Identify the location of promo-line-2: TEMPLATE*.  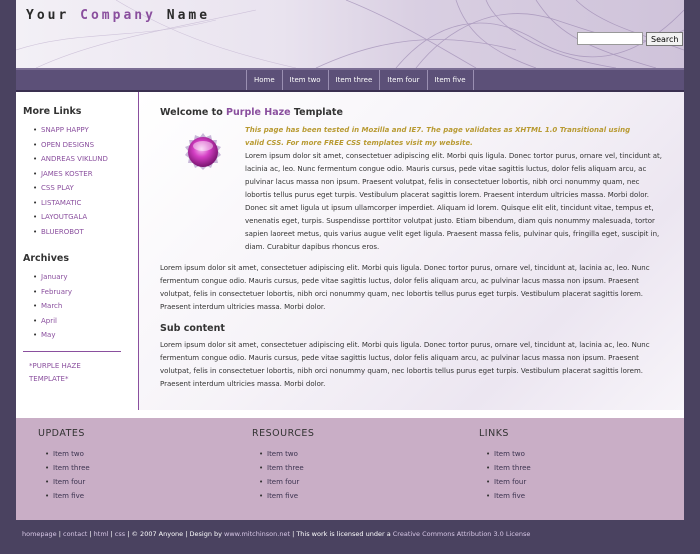
(49, 378).